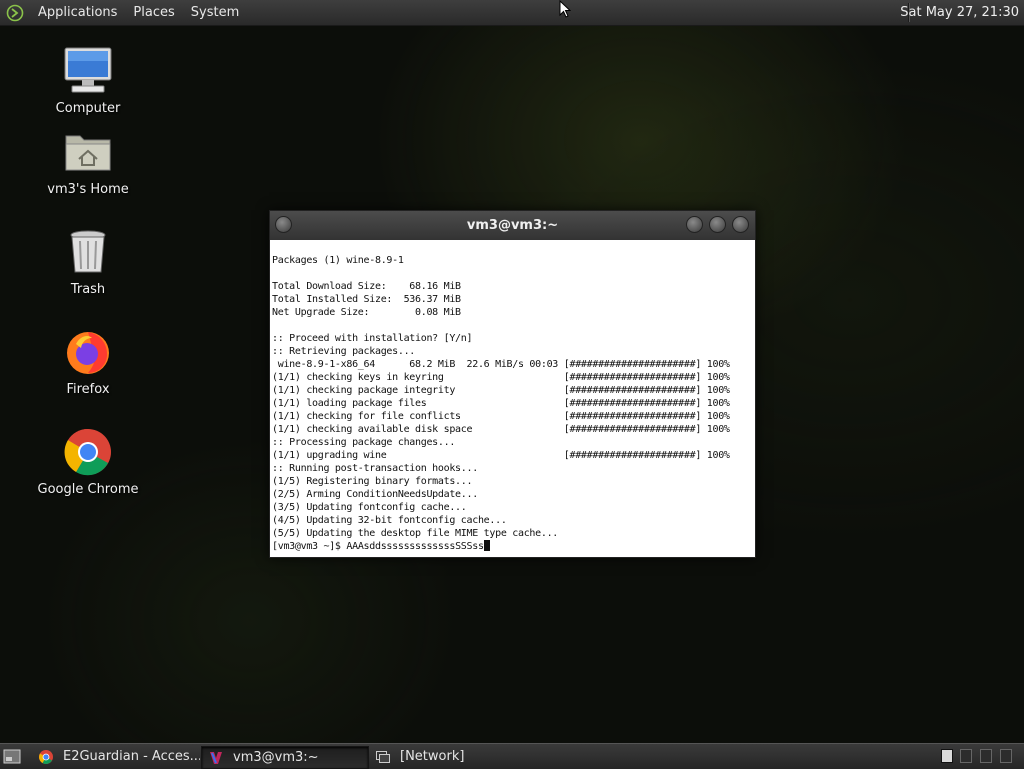 The width and height of the screenshot is (1024, 769). I want to click on window-icon, so click(383, 757).